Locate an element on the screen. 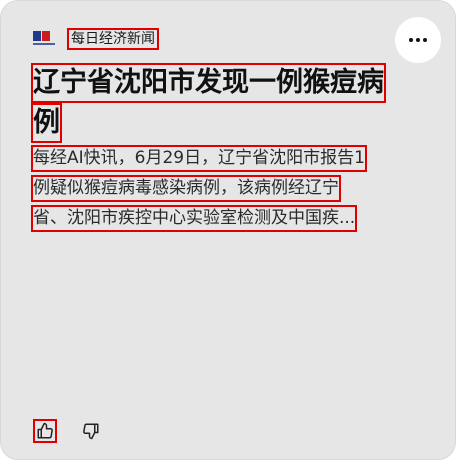  thumbs-up-icon is located at coordinates (45, 430).